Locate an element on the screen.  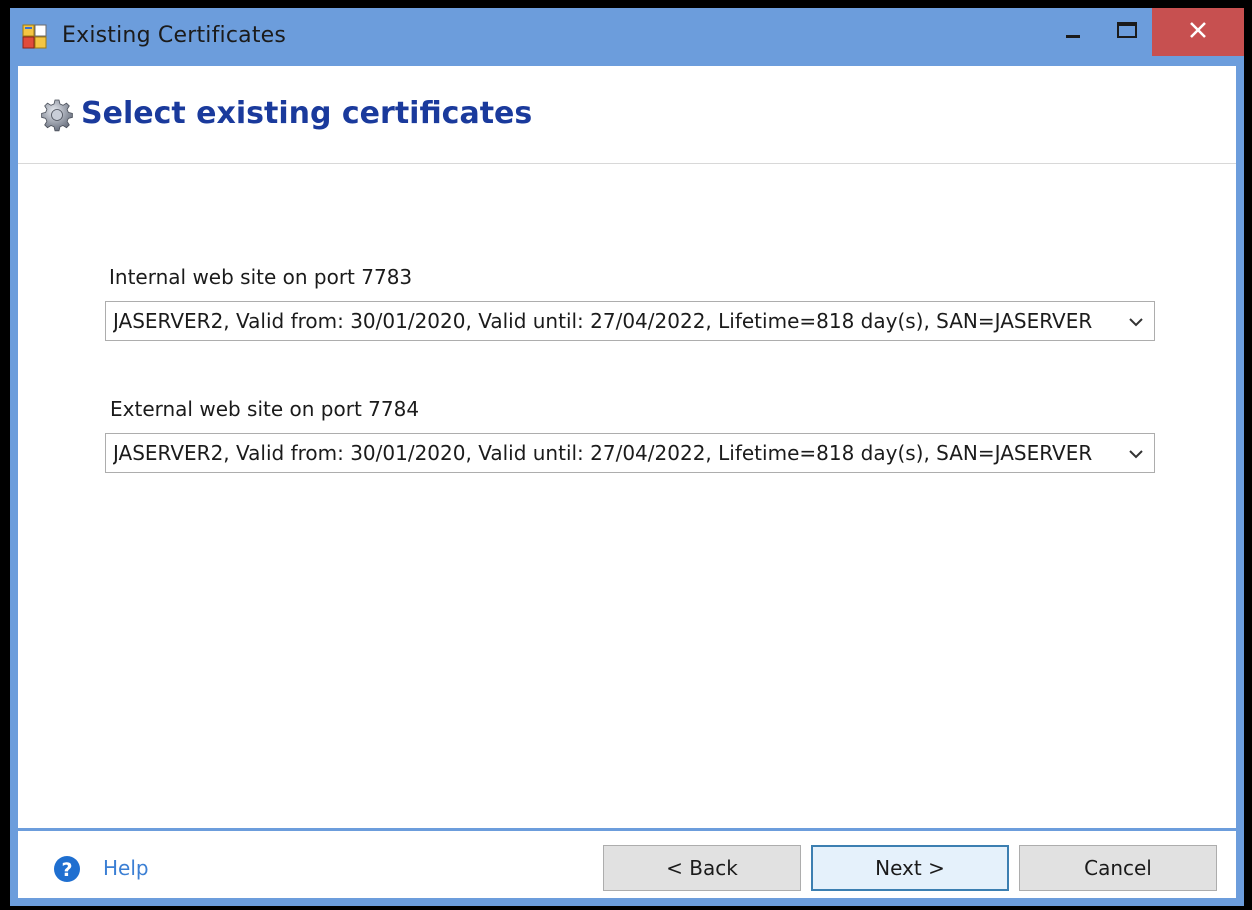
gear-icon is located at coordinates (57, 115).